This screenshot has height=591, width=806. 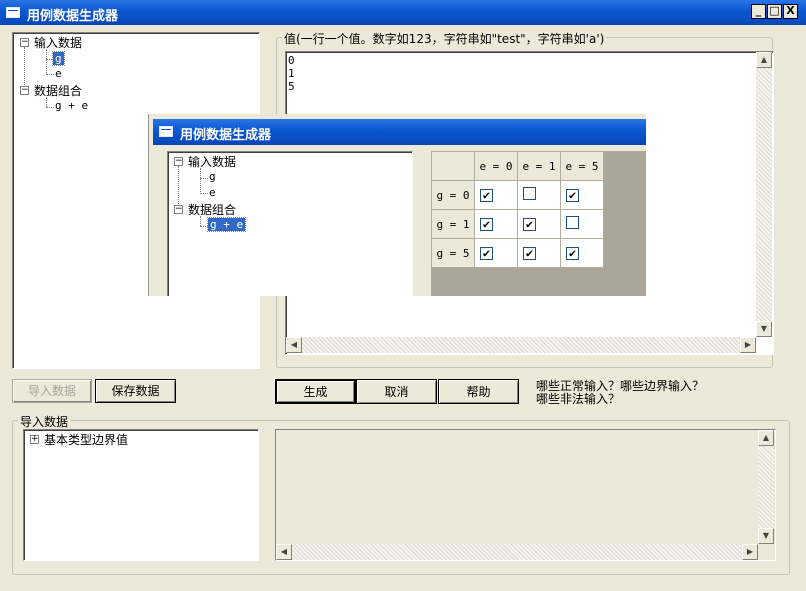 I want to click on row-header: g = 5, so click(x=453, y=253).